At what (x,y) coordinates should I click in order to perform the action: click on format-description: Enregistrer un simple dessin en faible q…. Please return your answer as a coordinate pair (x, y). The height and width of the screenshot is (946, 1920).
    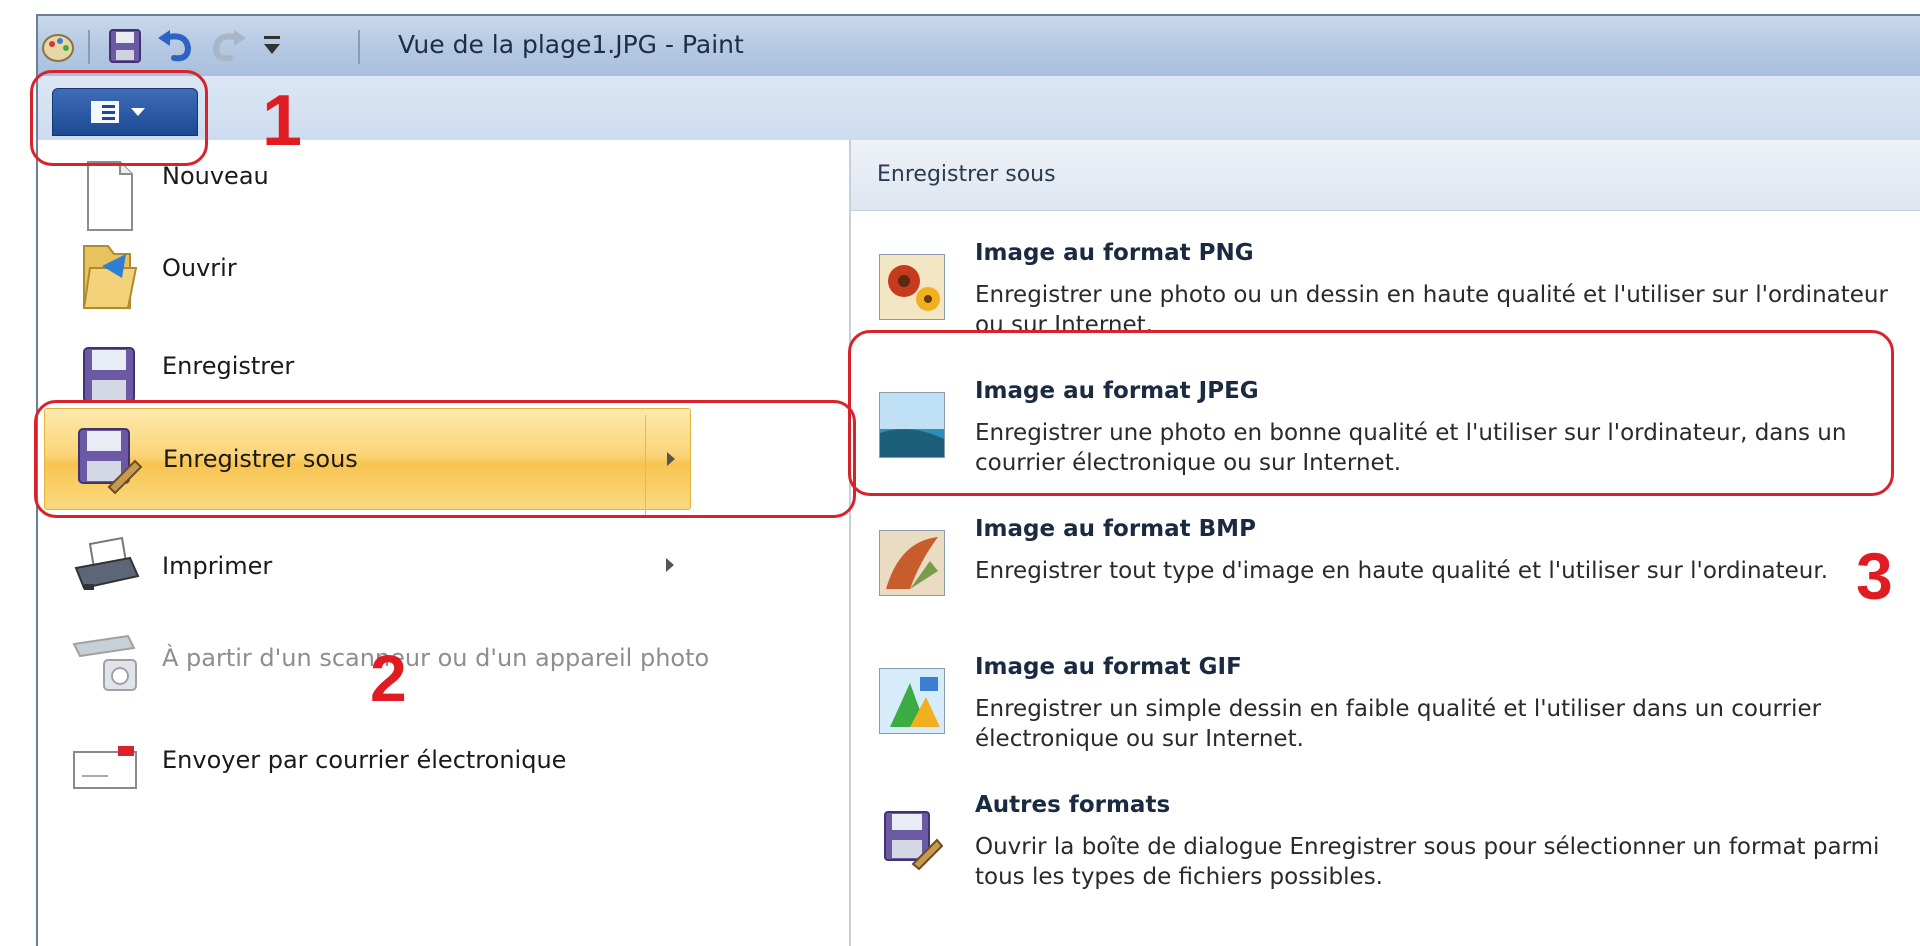
    Looking at the image, I should click on (1398, 724).